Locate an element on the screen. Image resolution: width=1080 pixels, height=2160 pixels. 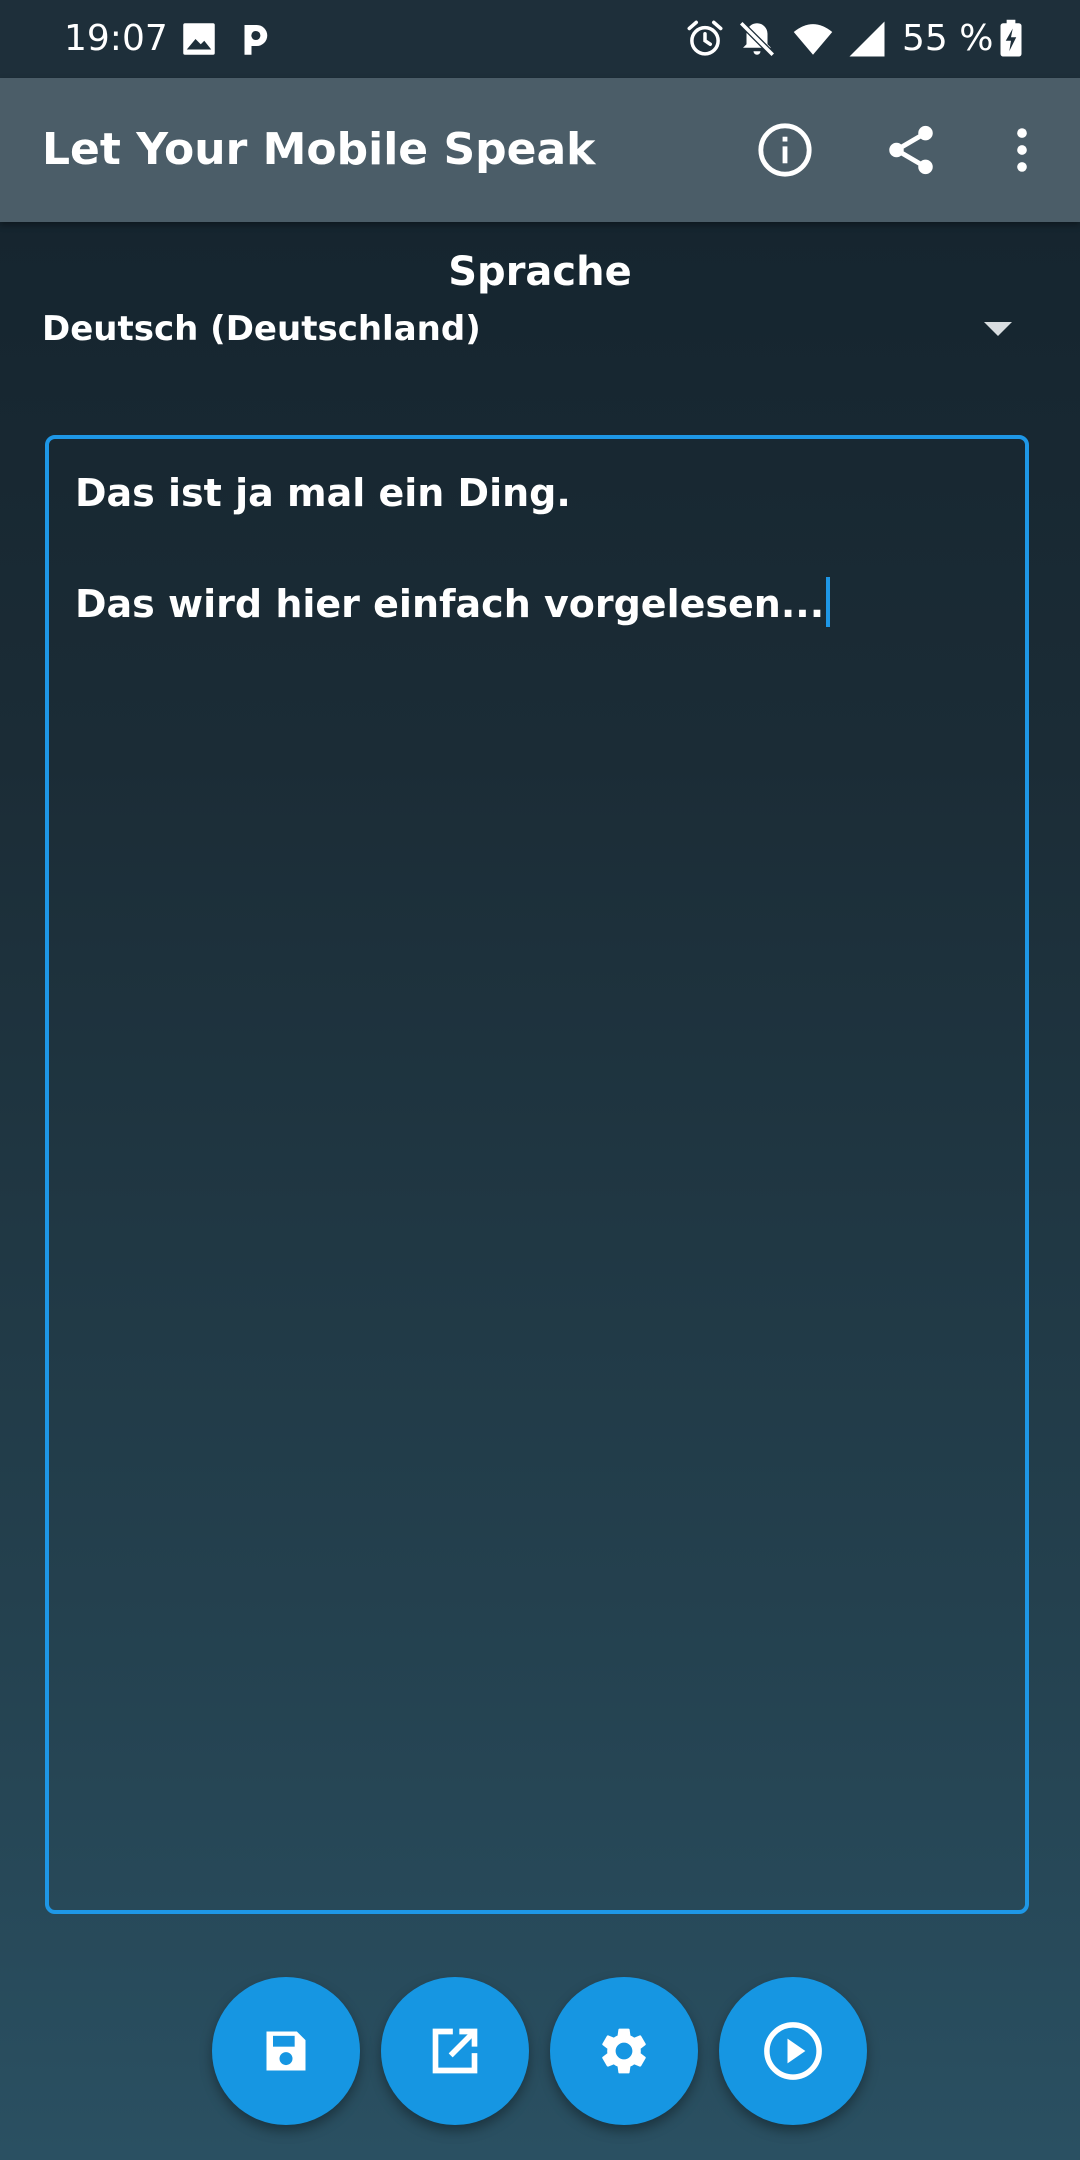
battery-icon is located at coordinates (1011, 38).